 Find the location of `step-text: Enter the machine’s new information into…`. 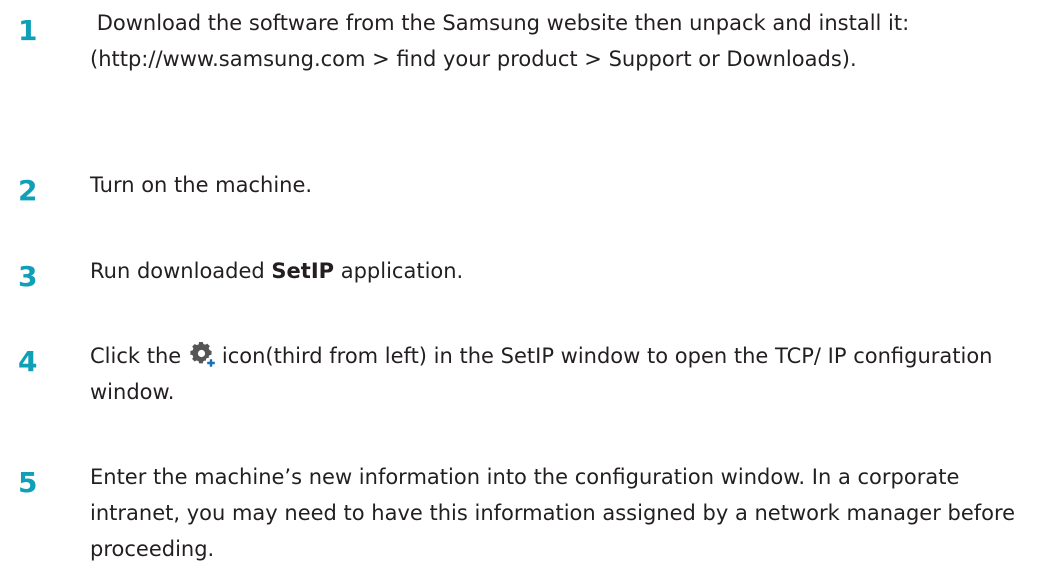

step-text: Enter the machine’s new information into… is located at coordinates (556, 513).